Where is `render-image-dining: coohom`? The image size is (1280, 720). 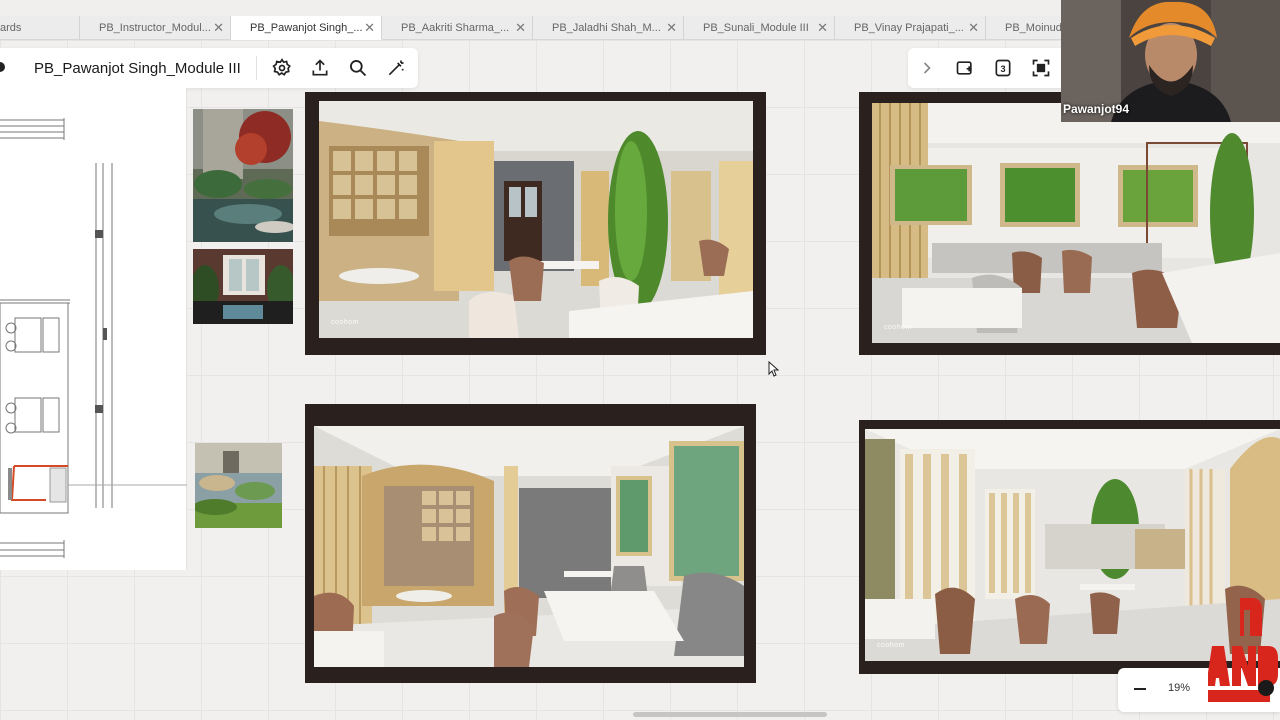 render-image-dining: coohom is located at coordinates (1076, 223).